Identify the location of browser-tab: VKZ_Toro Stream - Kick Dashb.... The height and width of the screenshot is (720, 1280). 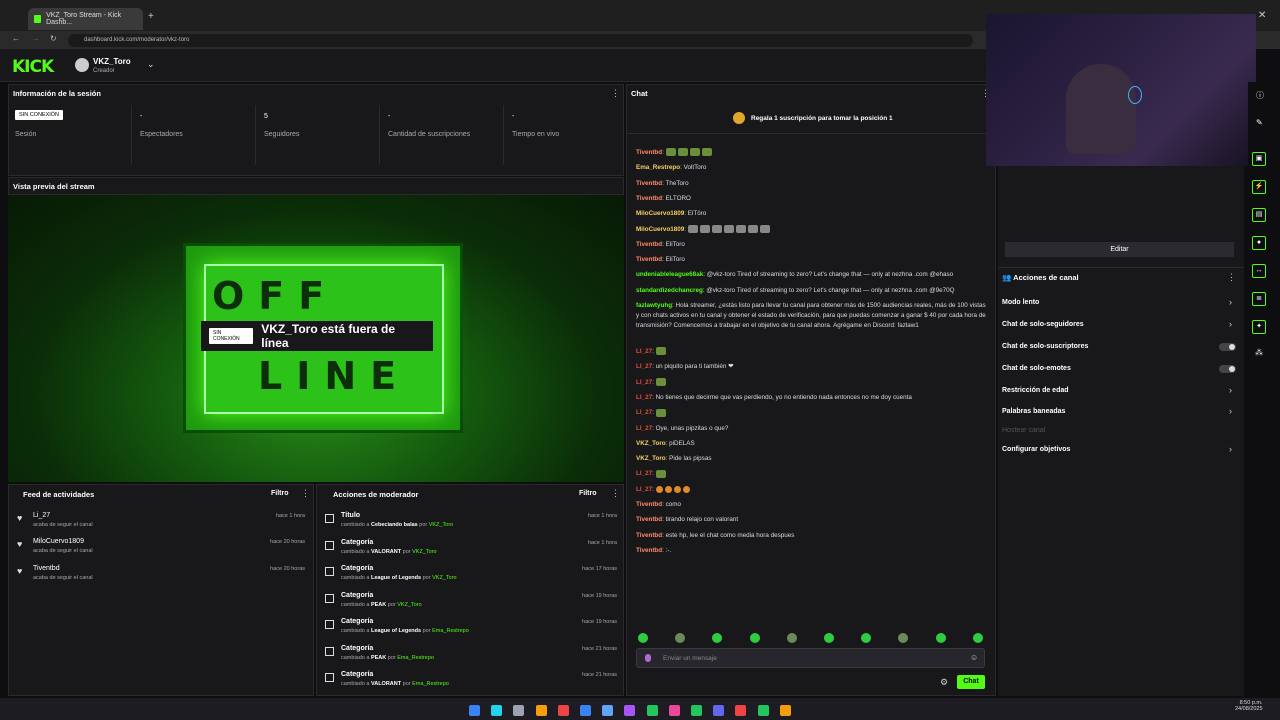
(85, 19).